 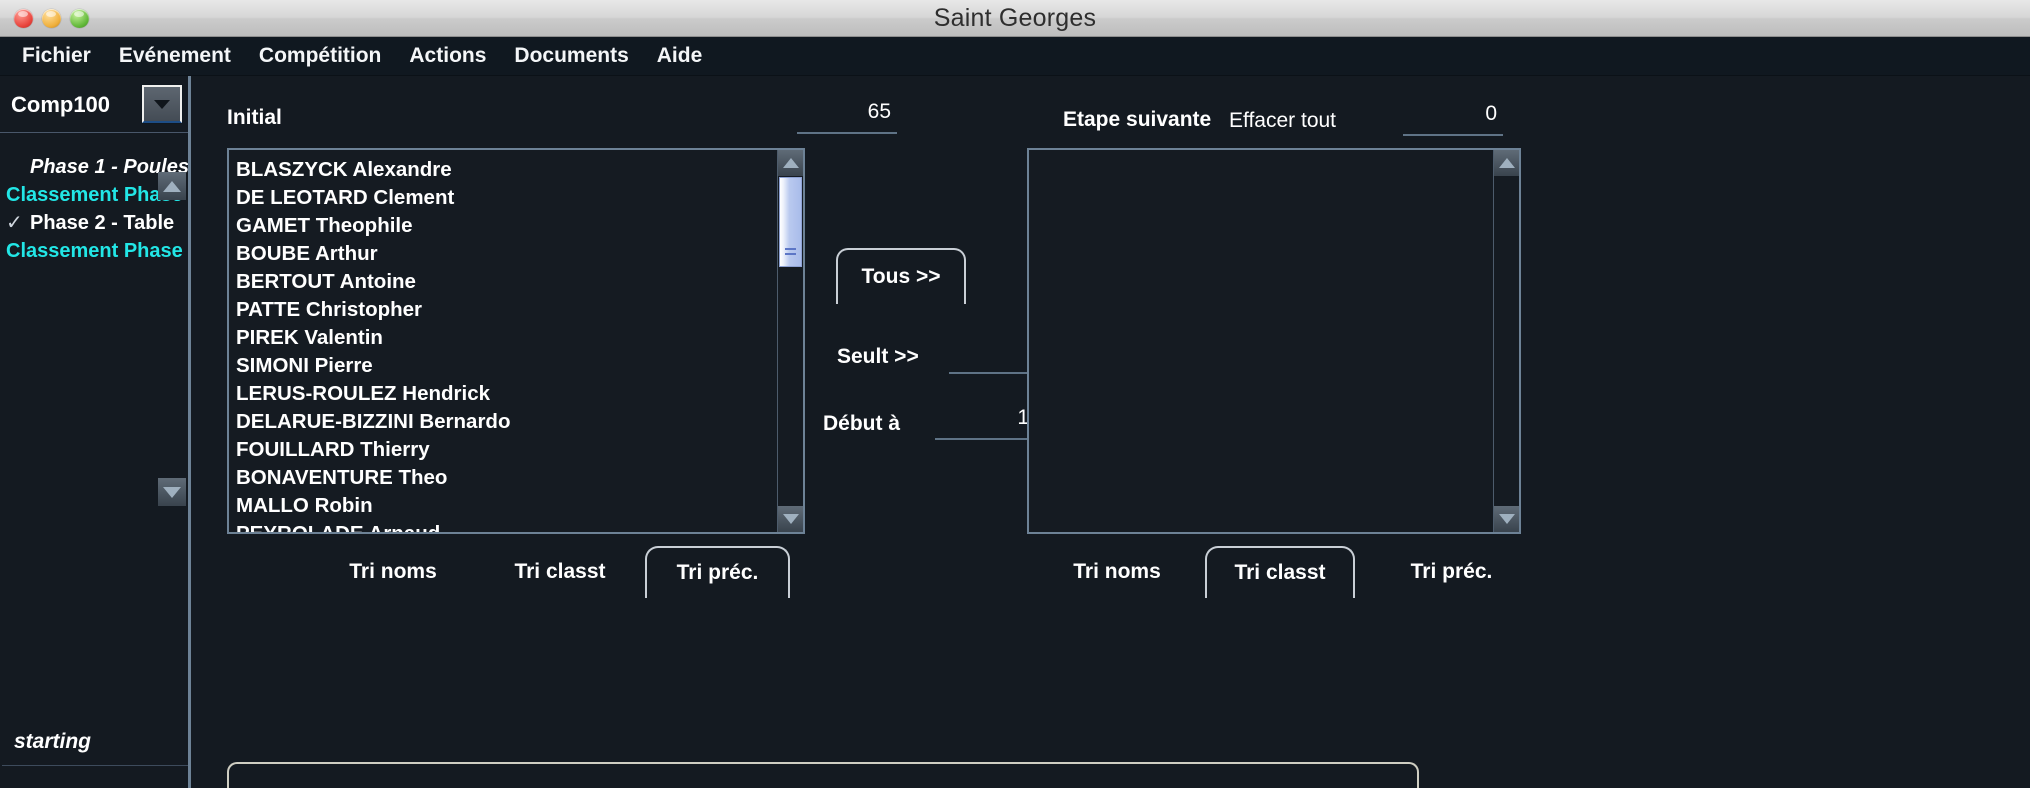 What do you see at coordinates (61, 104) in the screenshot?
I see `competition-selector-value: Comp100` at bounding box center [61, 104].